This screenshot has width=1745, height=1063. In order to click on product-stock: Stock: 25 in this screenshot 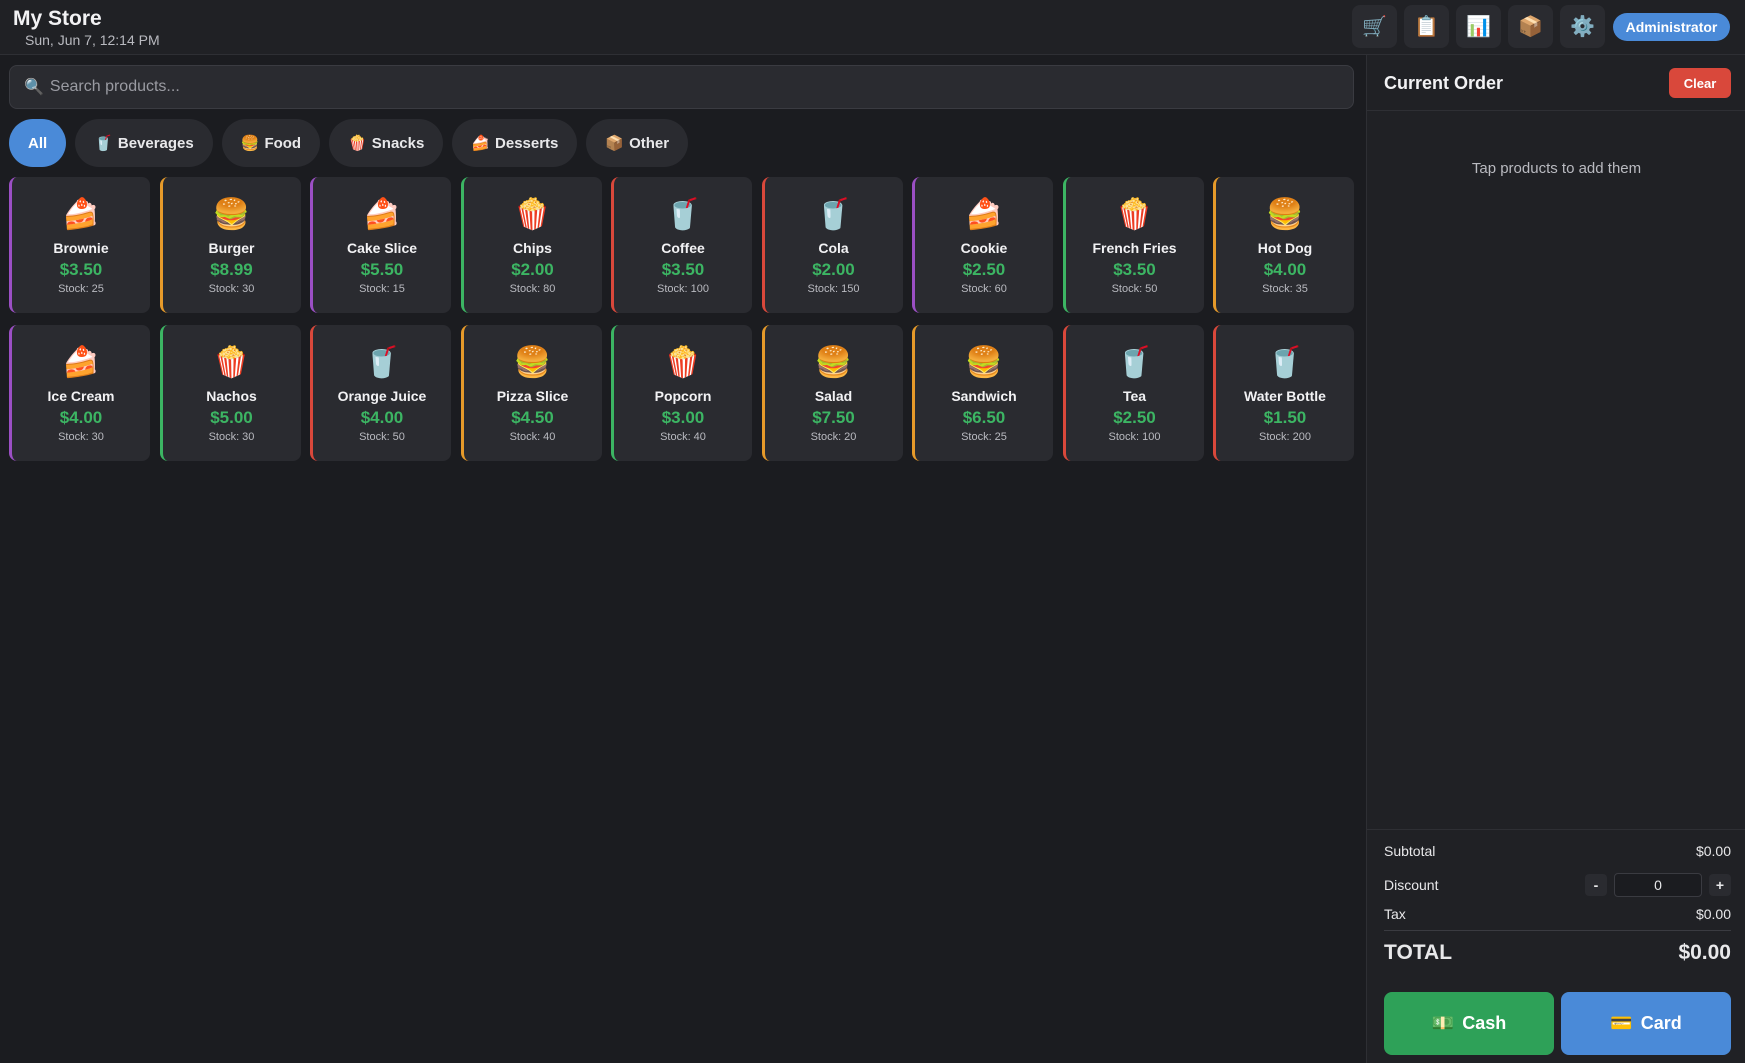, I will do `click(81, 289)`.